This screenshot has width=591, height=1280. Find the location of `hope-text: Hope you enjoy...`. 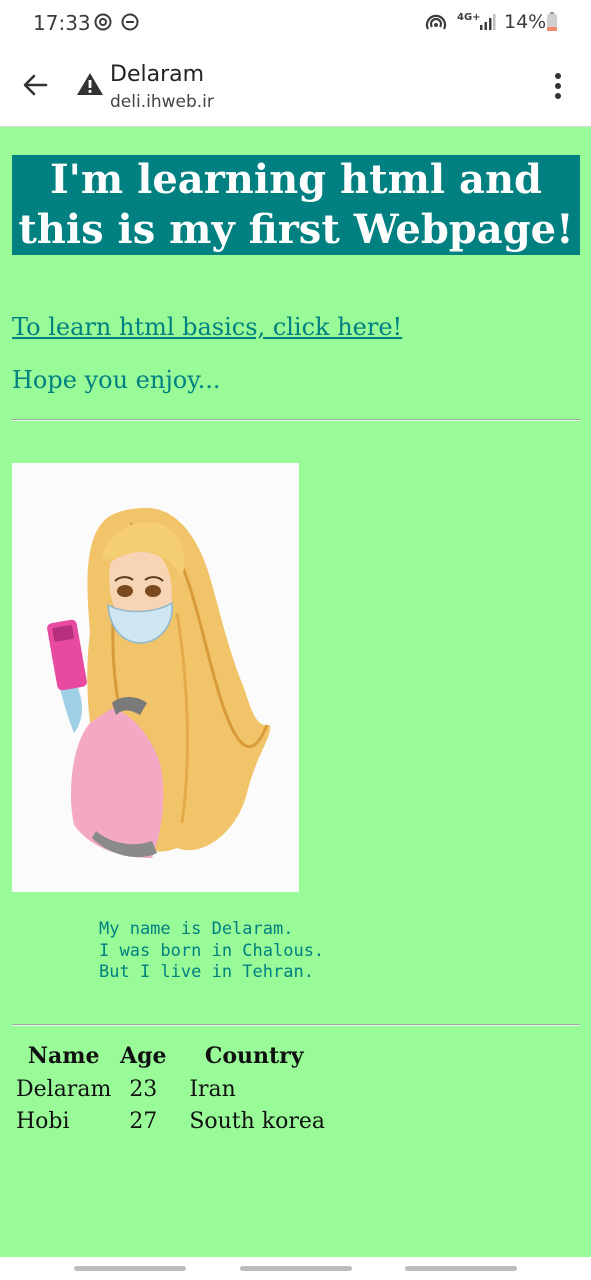

hope-text: Hope you enjoy... is located at coordinates (116, 380).